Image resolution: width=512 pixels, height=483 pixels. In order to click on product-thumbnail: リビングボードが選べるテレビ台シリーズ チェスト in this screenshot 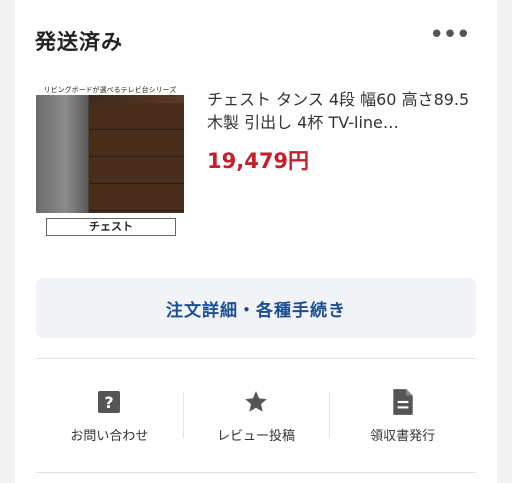, I will do `click(110, 160)`.